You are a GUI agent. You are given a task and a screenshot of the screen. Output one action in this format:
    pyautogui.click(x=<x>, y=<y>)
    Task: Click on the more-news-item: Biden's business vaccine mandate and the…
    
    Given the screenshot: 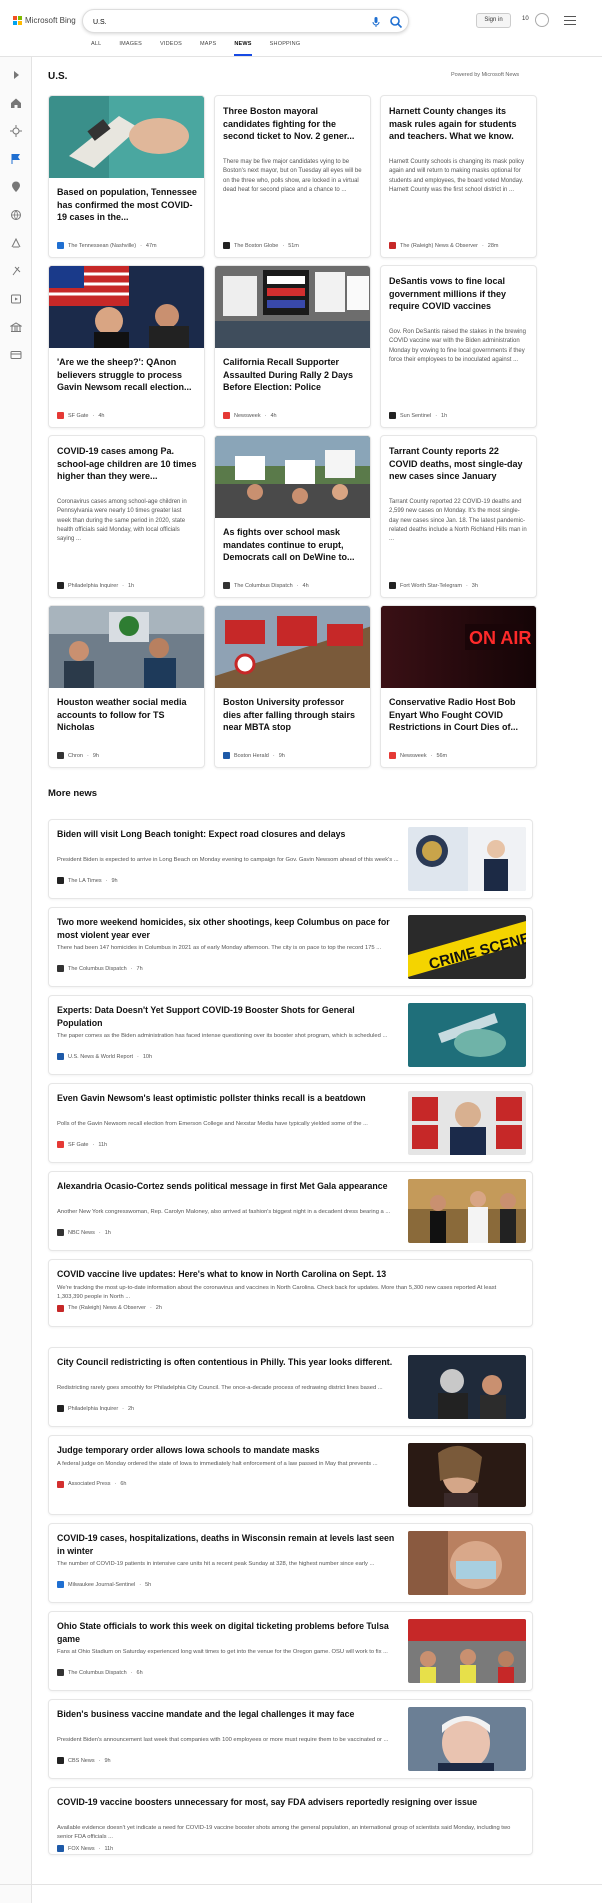 What is the action you would take?
    pyautogui.click(x=290, y=1739)
    